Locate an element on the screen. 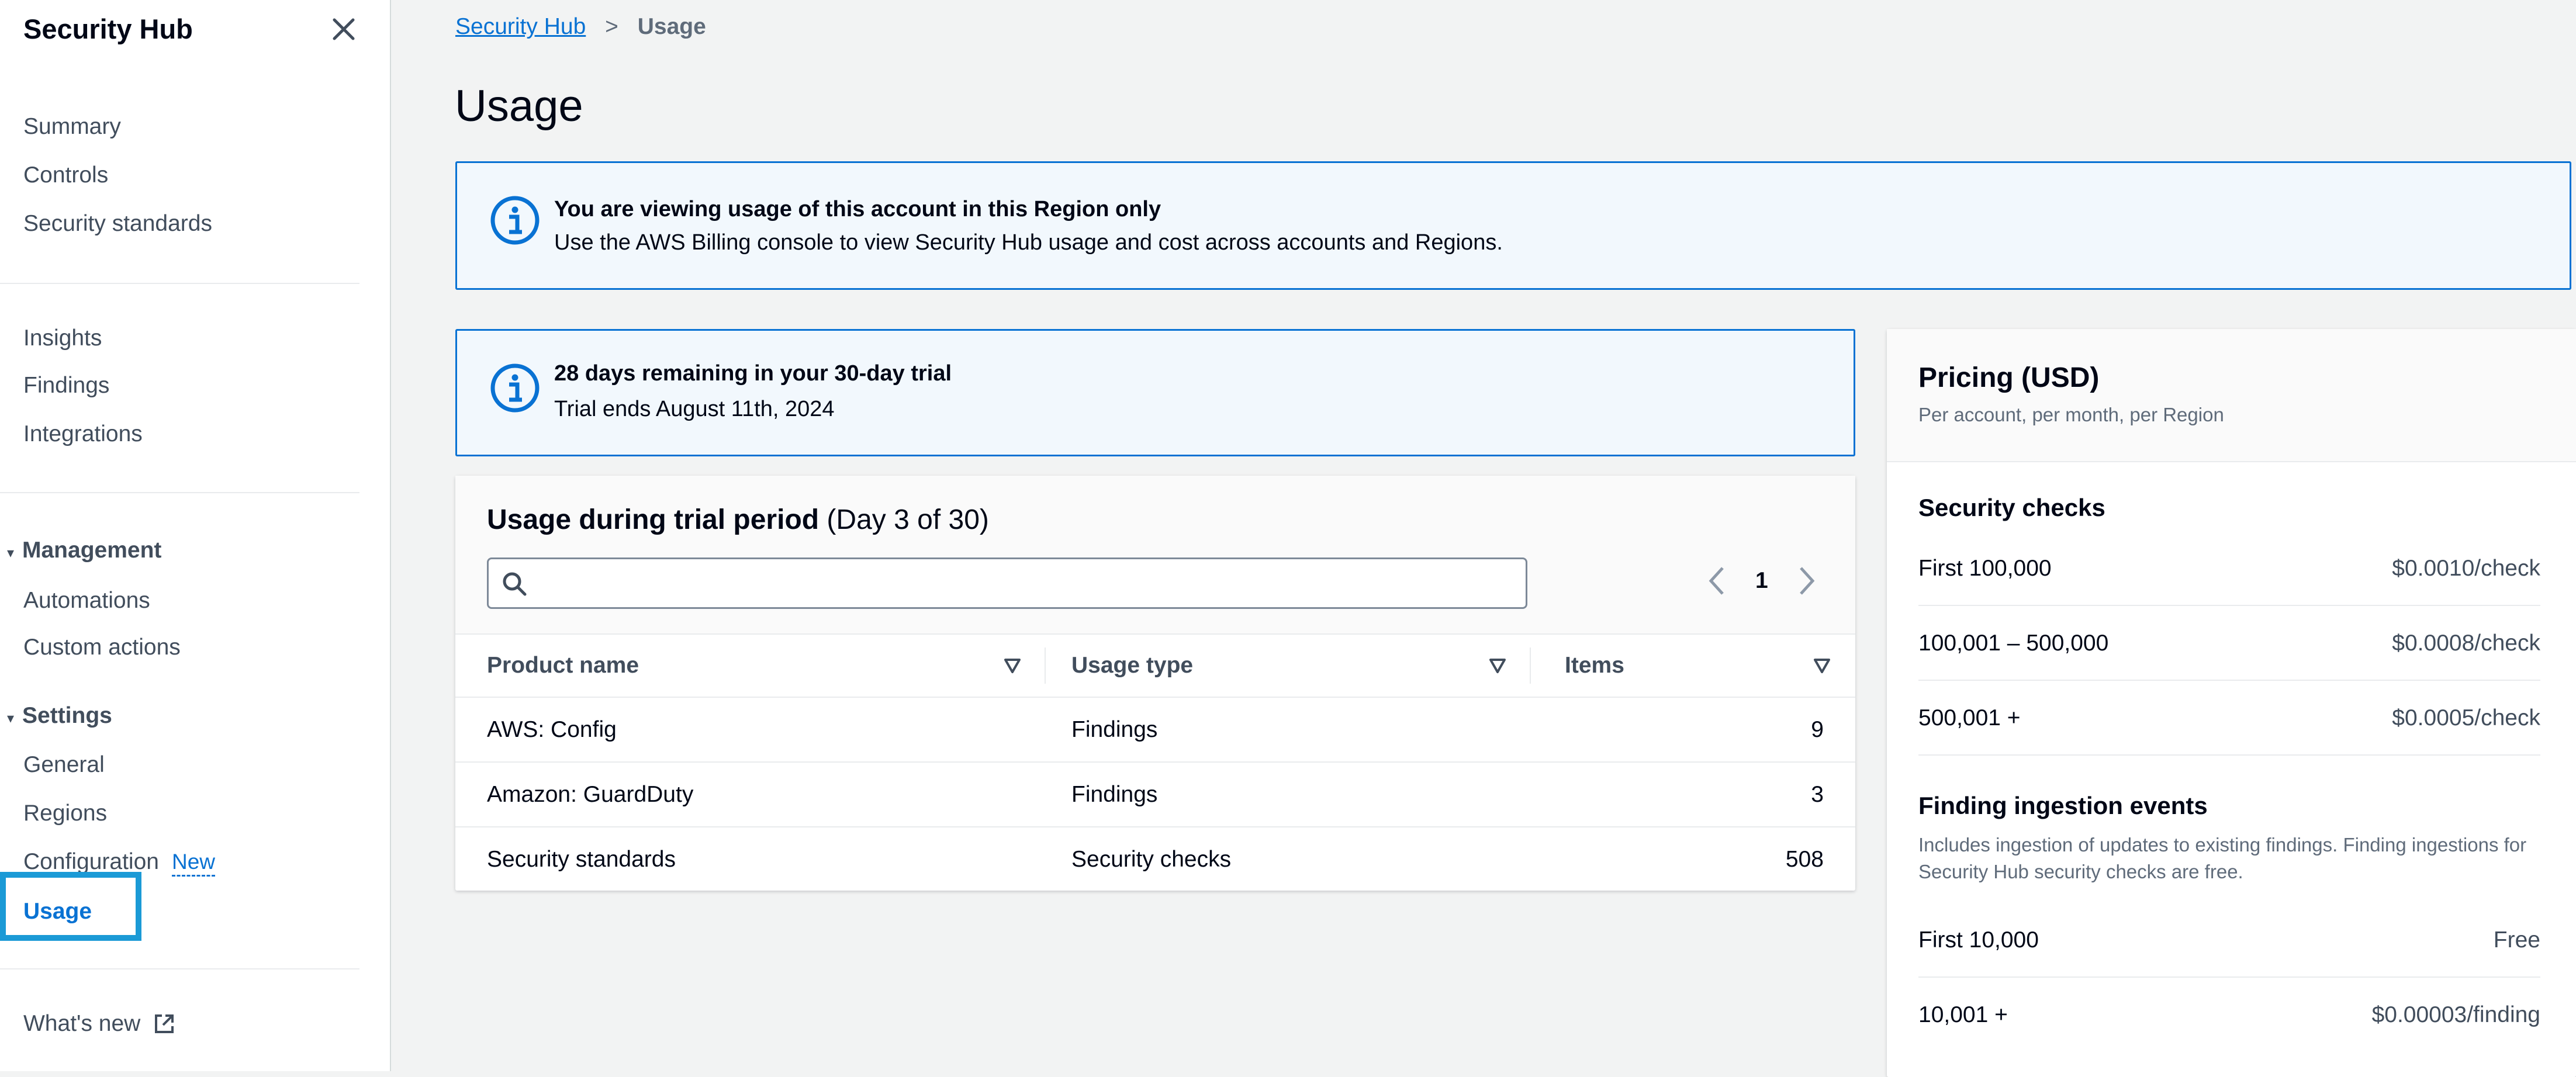 The width and height of the screenshot is (2576, 1077). page-title: Usage is located at coordinates (519, 106).